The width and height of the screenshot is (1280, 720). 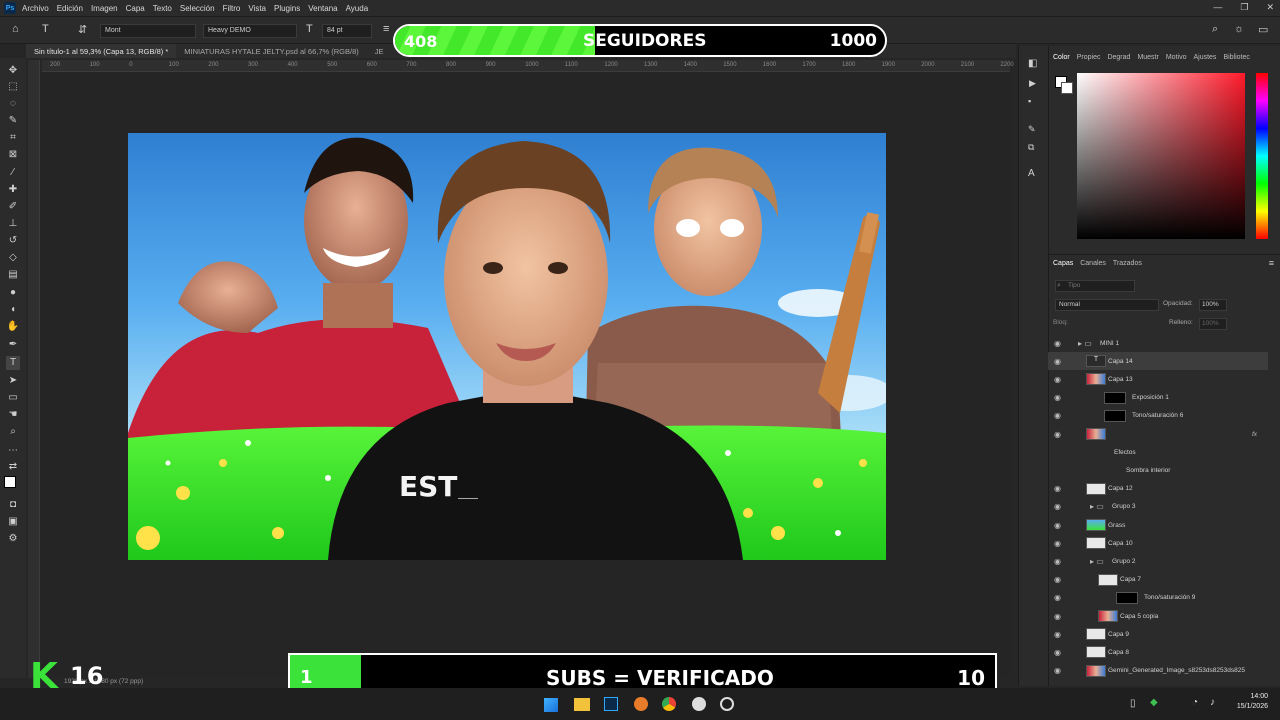 What do you see at coordinates (1158, 561) in the screenshot?
I see `layer-row: ◉ ▸ ▭ Grupo 2` at bounding box center [1158, 561].